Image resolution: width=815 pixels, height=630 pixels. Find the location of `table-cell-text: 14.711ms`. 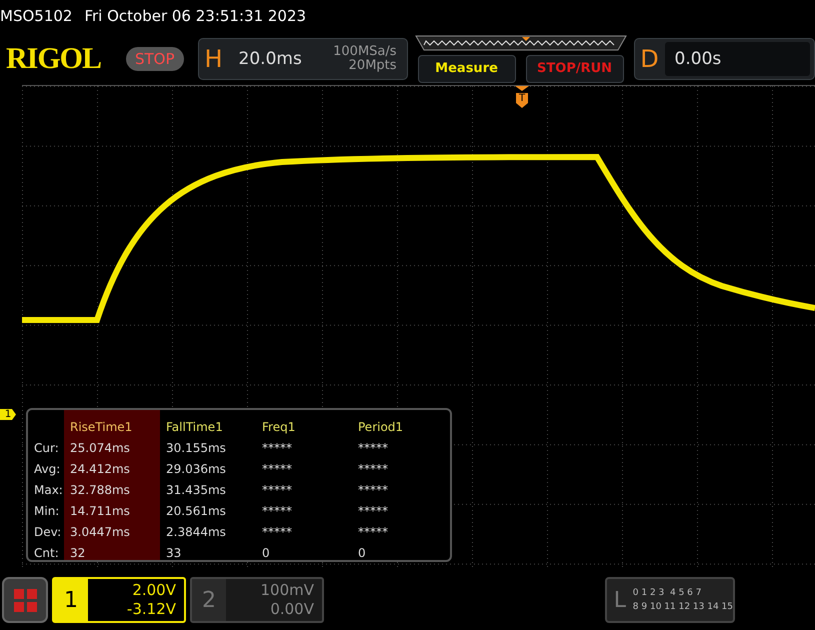

table-cell-text: 14.711ms is located at coordinates (100, 511).